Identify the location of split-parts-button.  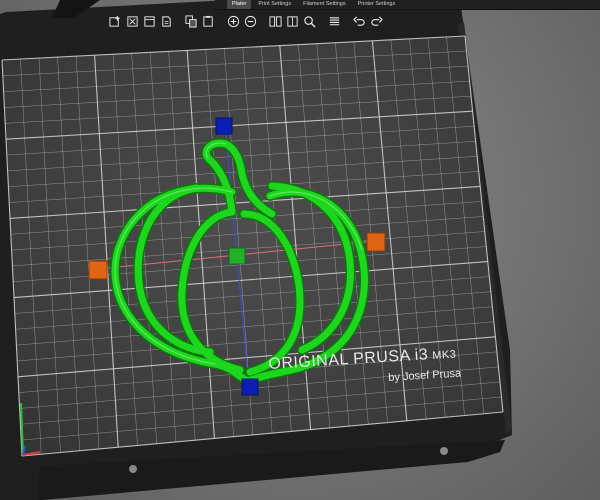
(292, 21).